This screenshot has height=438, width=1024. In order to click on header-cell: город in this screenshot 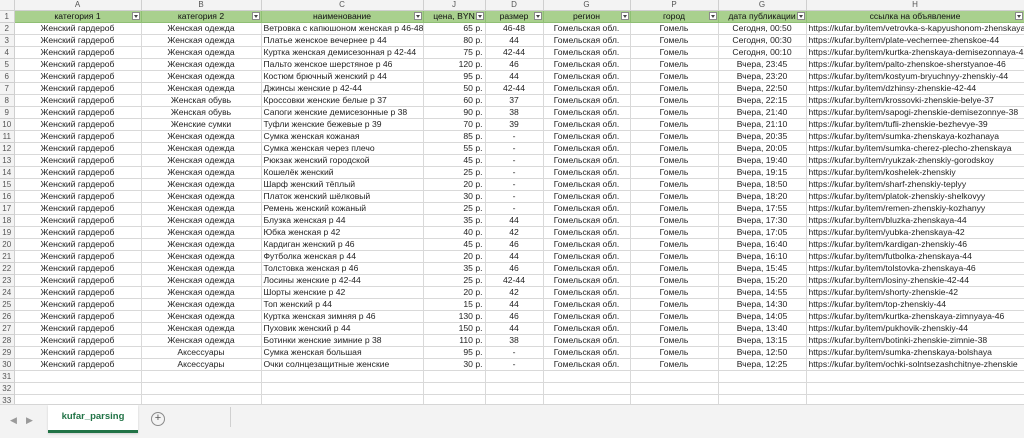, I will do `click(674, 16)`.